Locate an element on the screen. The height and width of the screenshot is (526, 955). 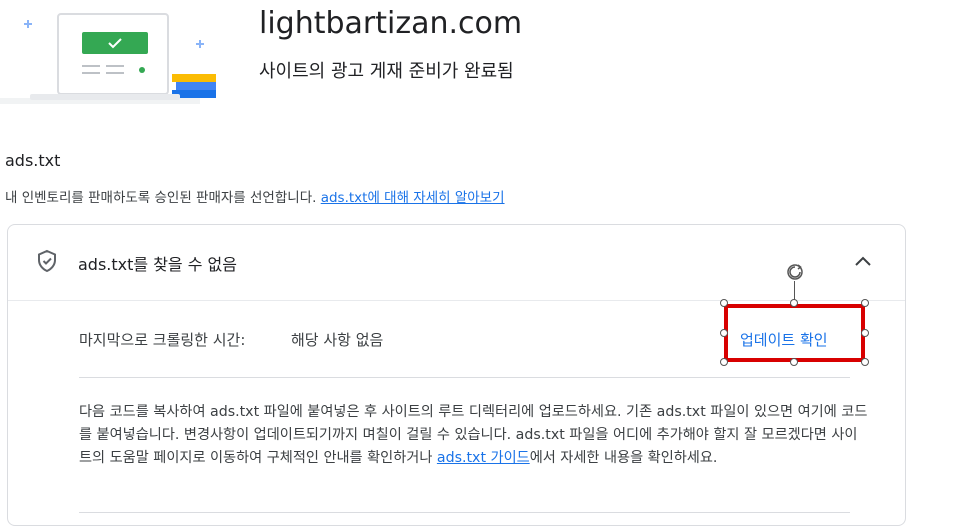
resize-handle-top is located at coordinates (794, 303).